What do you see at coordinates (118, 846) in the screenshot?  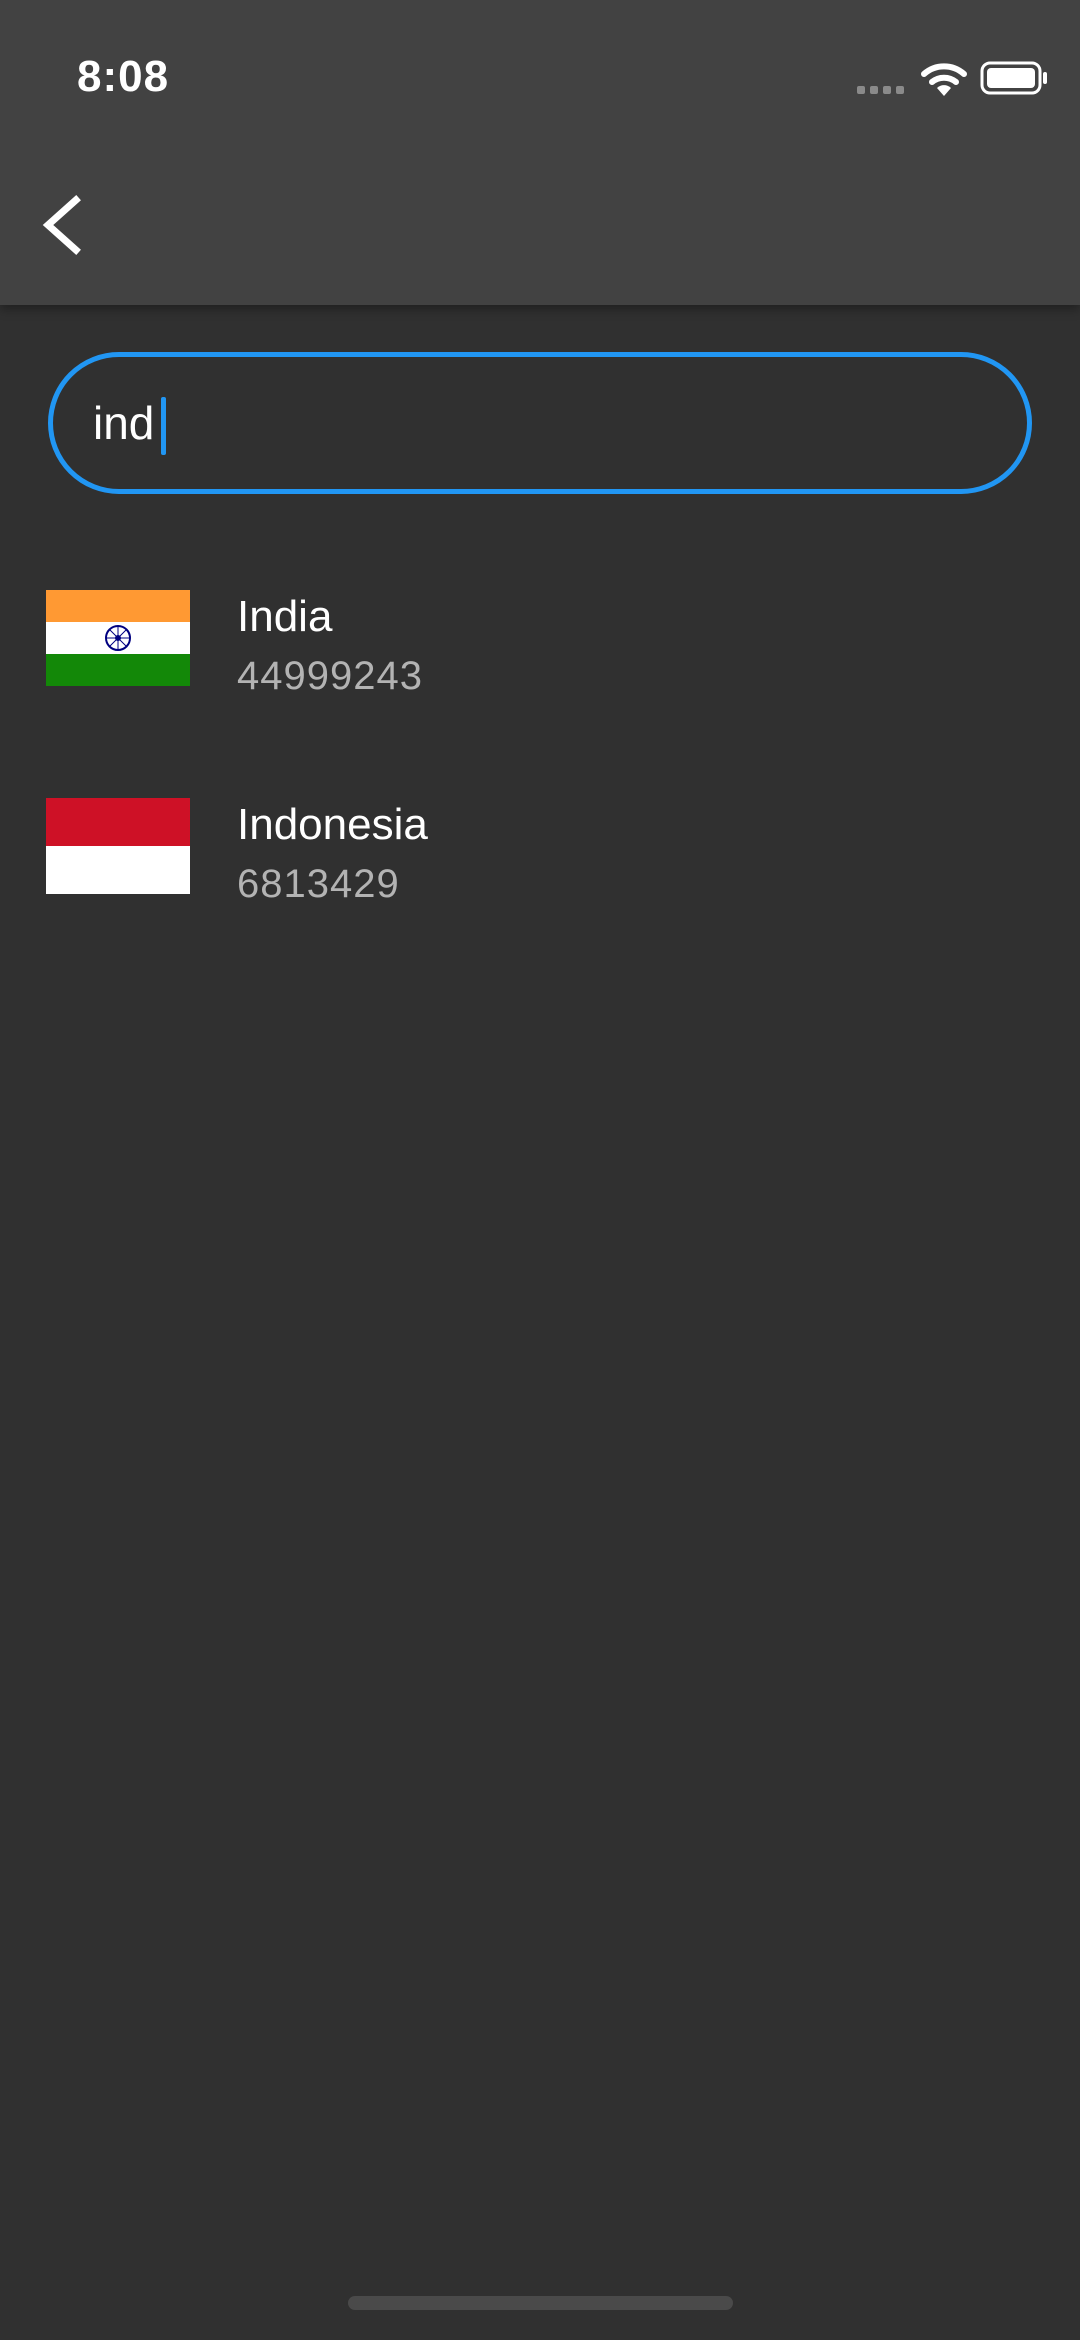 I see `indonesia-flag-icon` at bounding box center [118, 846].